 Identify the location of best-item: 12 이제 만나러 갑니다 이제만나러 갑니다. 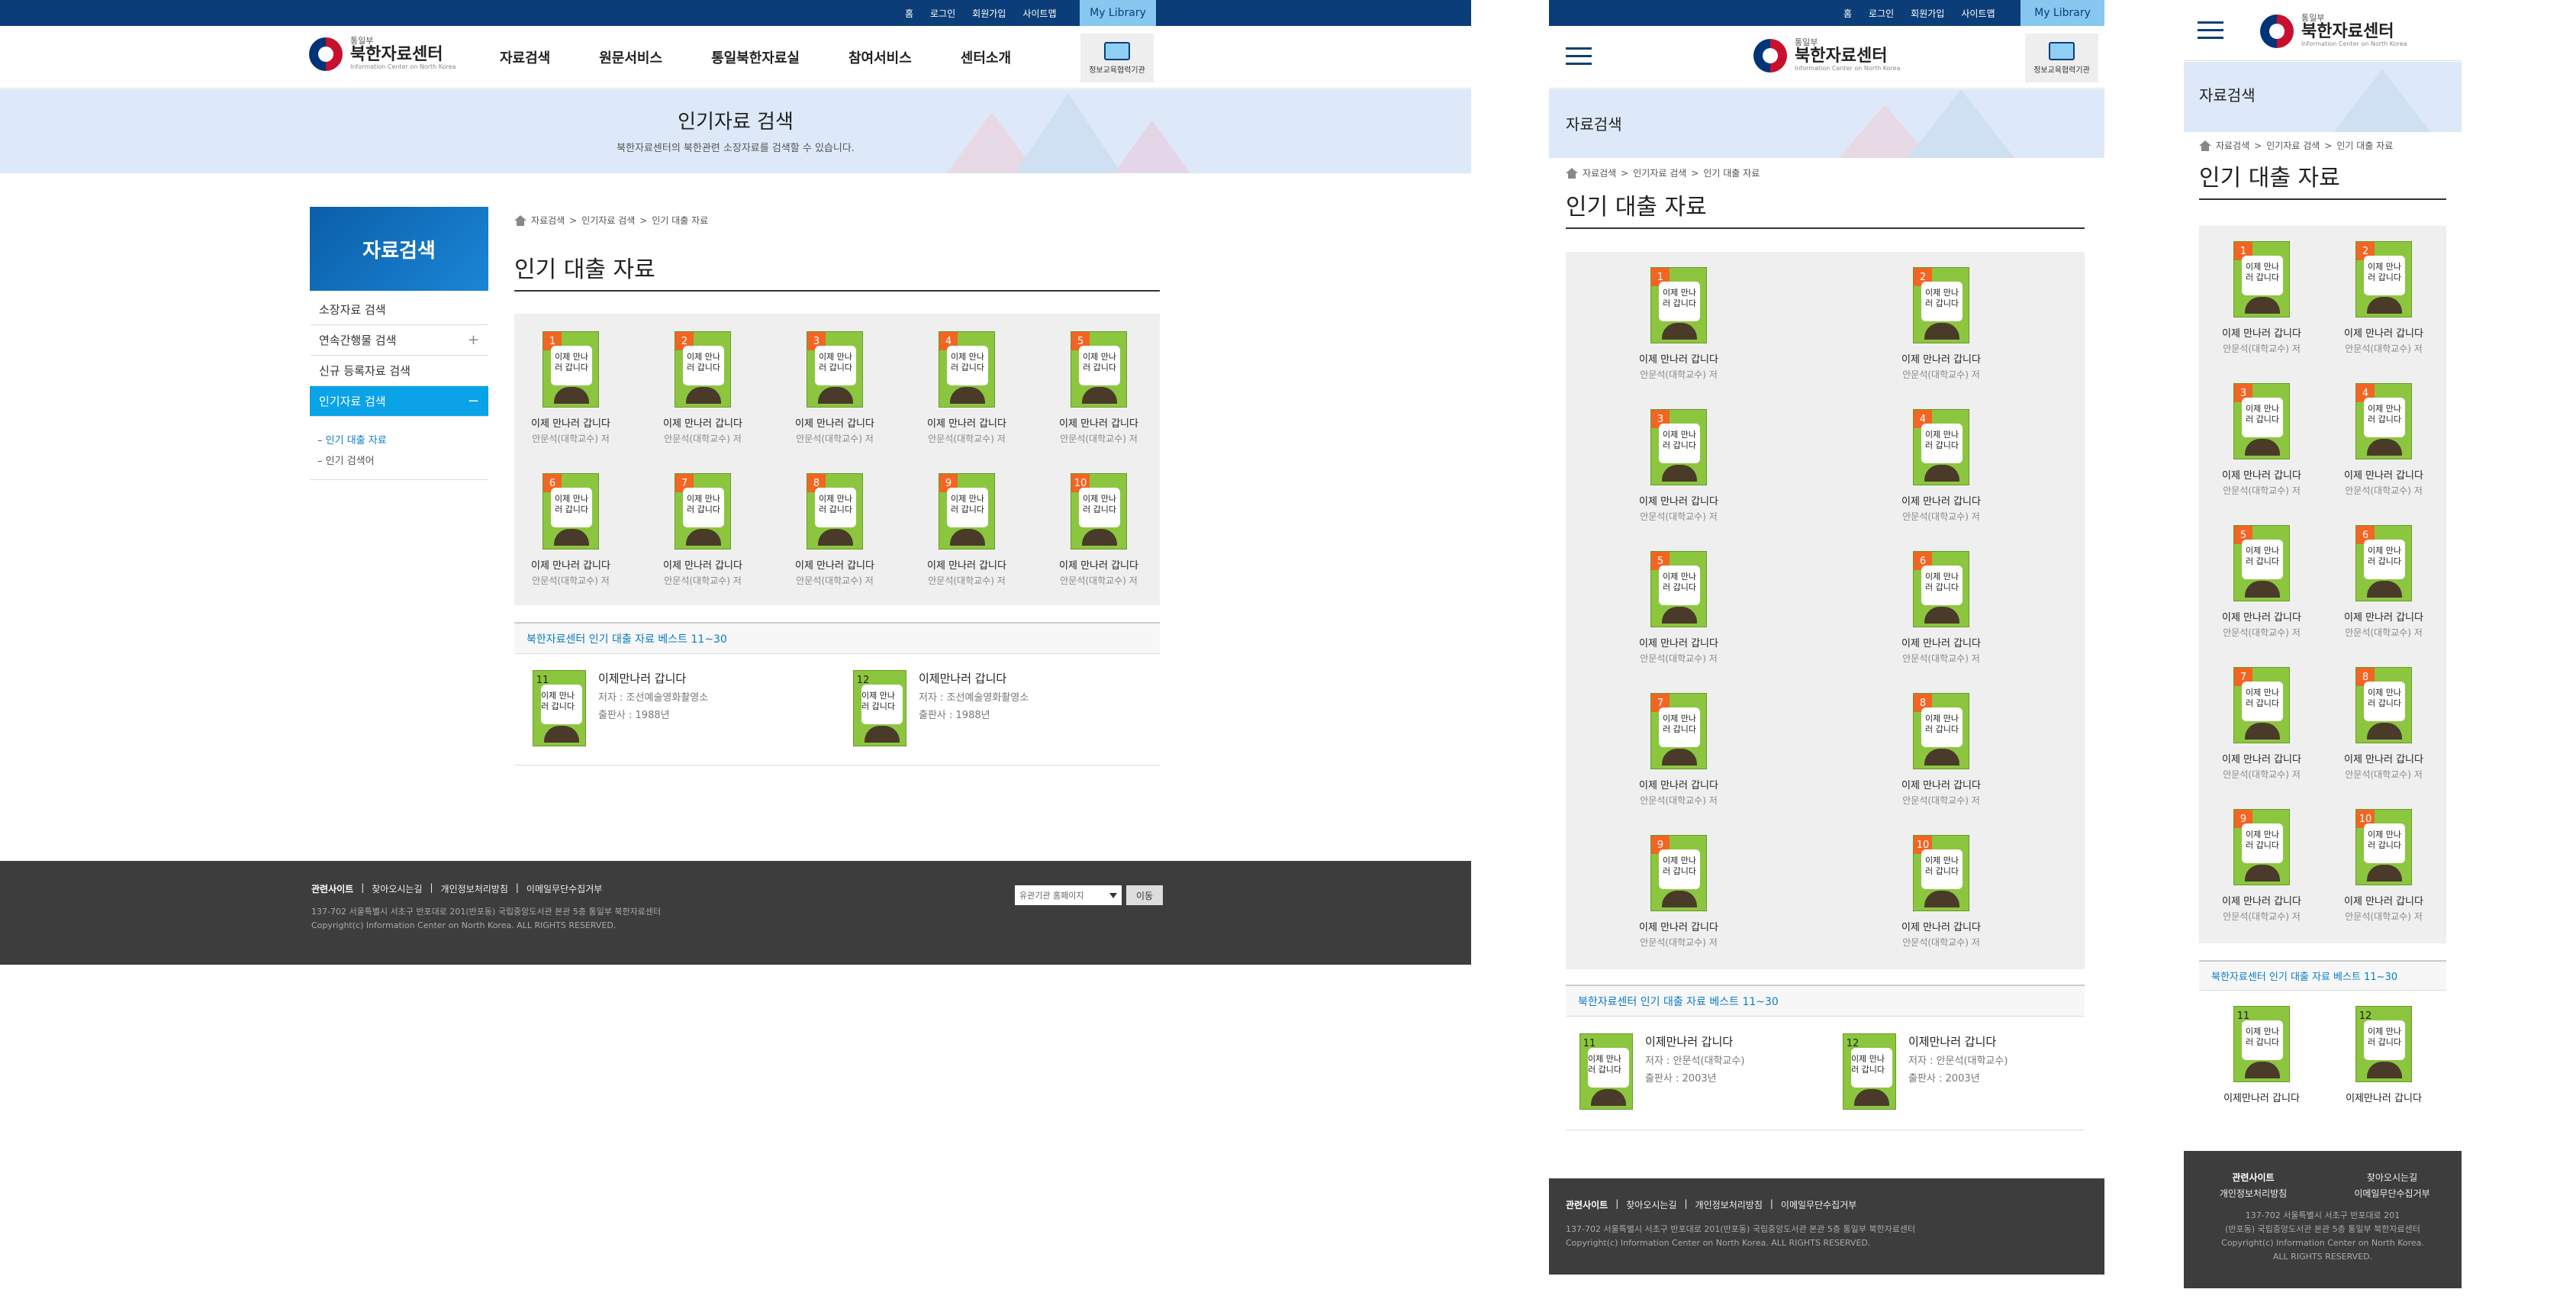
(2383, 1055).